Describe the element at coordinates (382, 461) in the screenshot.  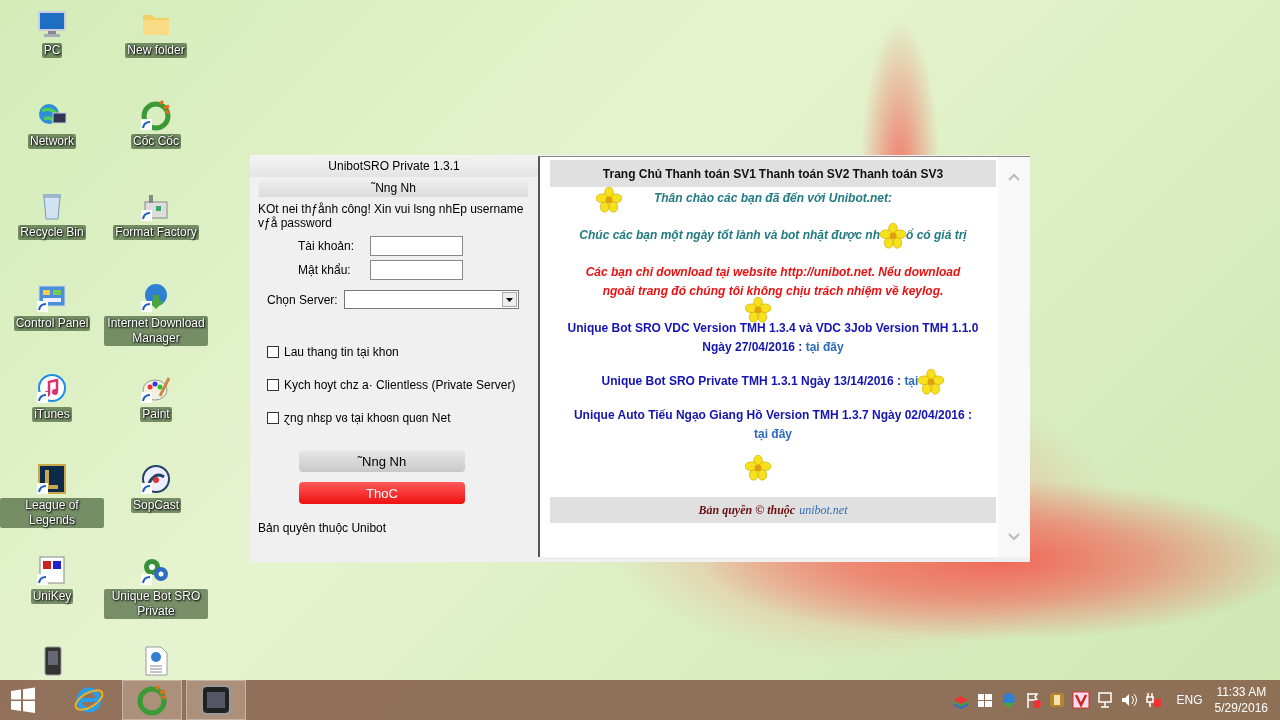
I see `login-button: ˜Nng Nh` at that location.